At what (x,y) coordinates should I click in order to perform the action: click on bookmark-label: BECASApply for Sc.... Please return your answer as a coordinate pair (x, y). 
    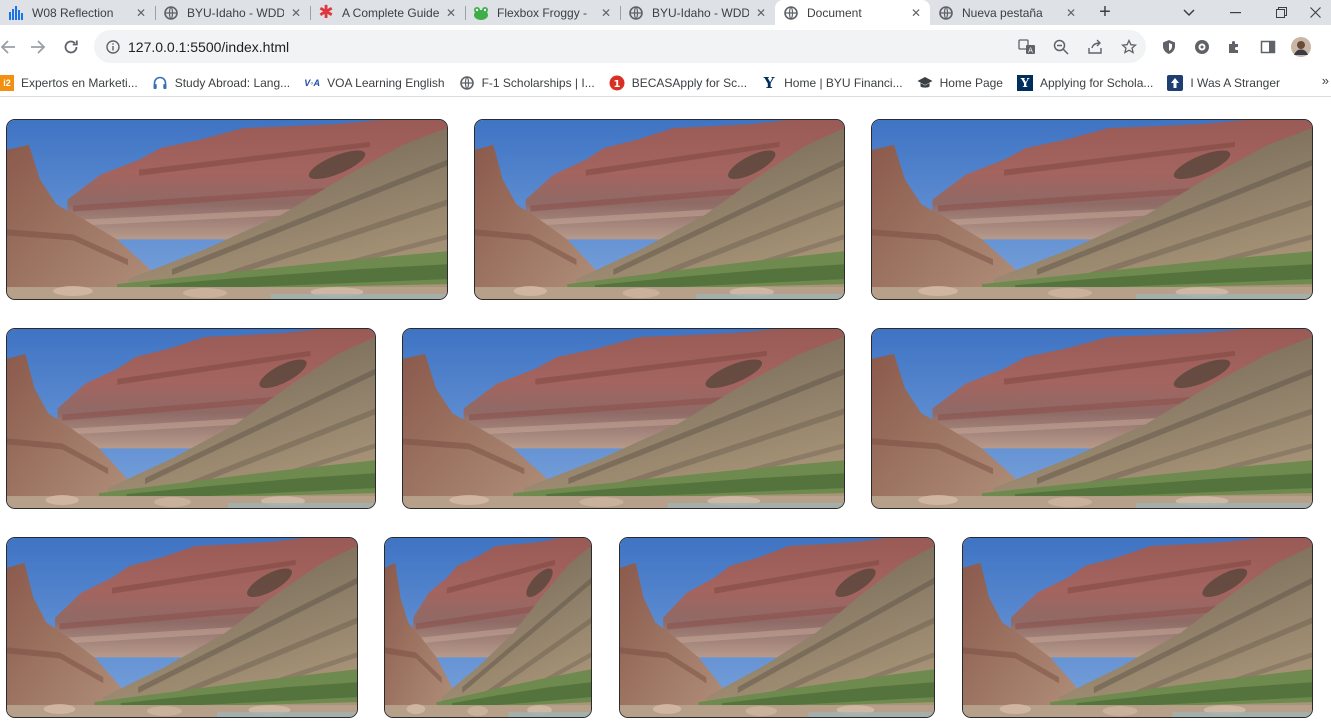
    Looking at the image, I should click on (689, 82).